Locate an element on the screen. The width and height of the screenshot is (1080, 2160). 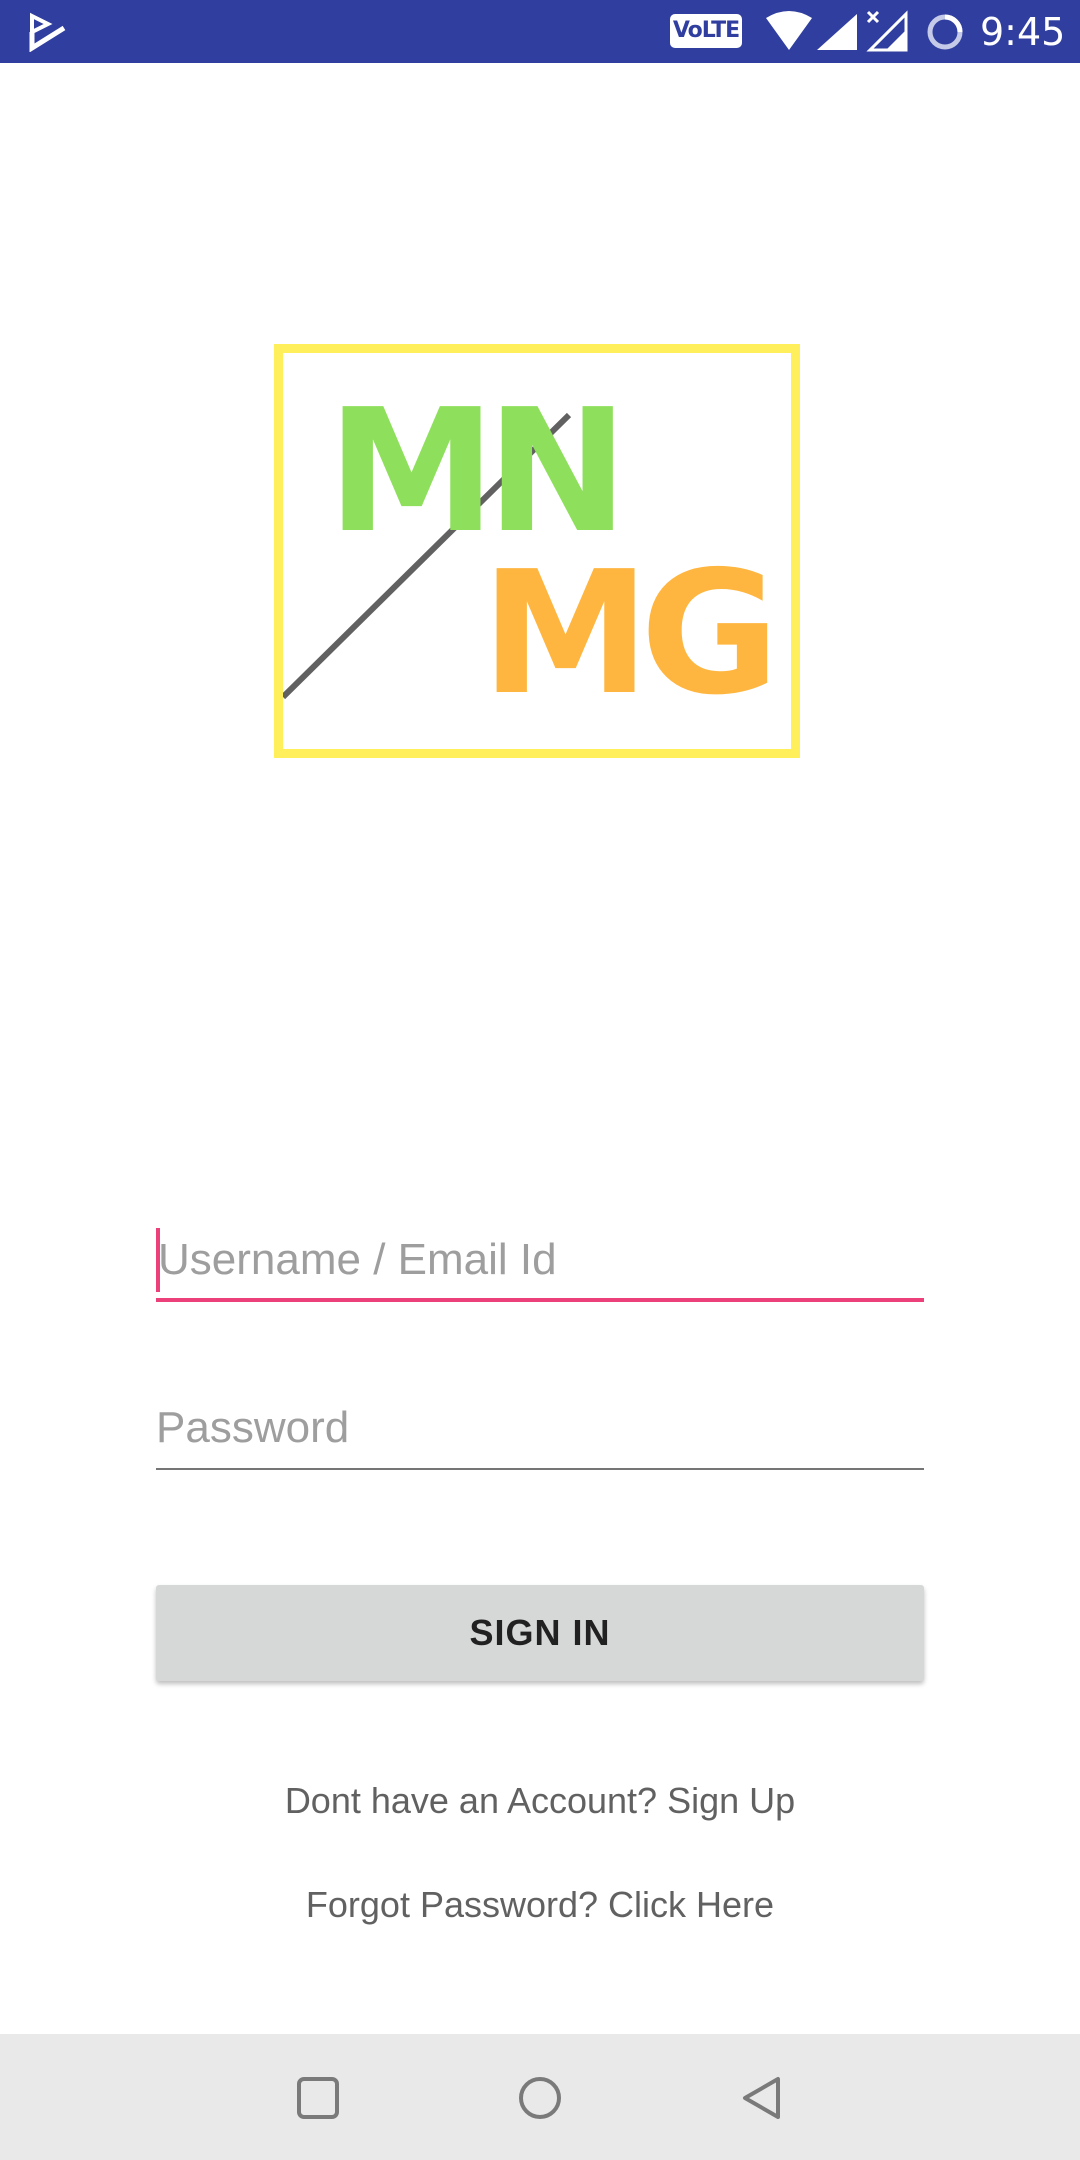
username-field is located at coordinates (540, 1262).